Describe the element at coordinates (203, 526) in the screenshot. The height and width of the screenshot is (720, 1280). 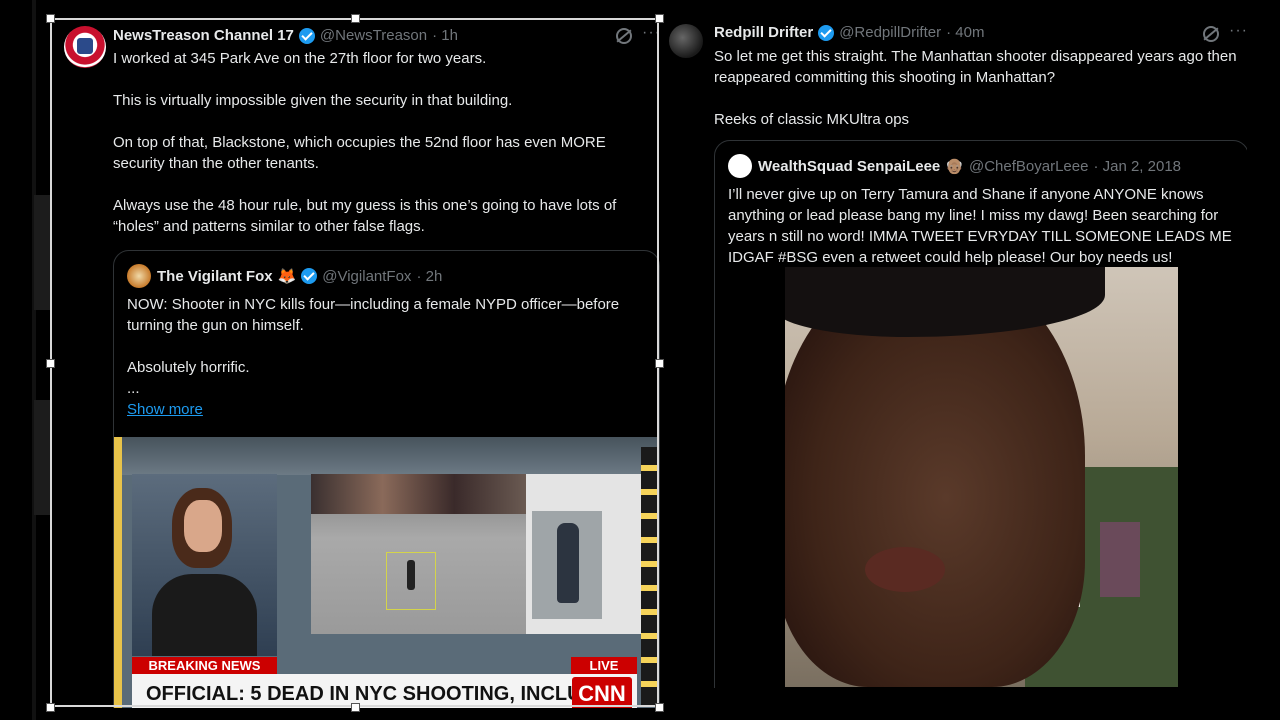
I see `anchor-face` at that location.